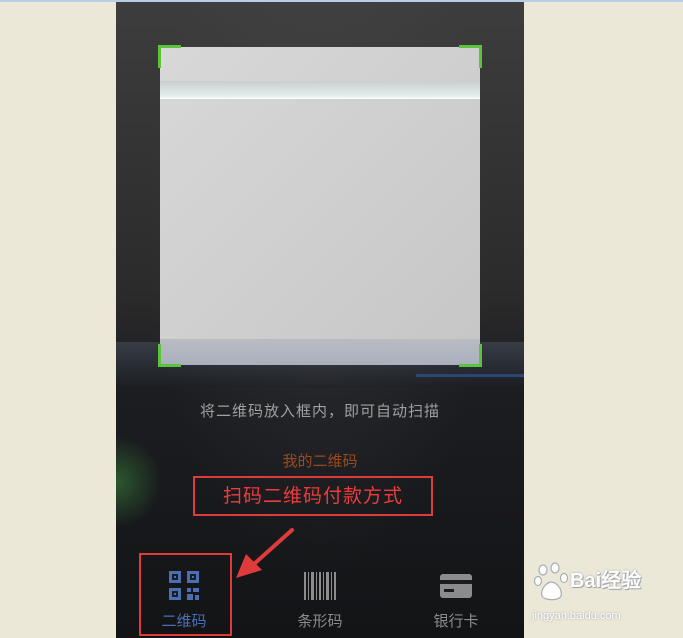 Image resolution: width=683 pixels, height=638 pixels. Describe the element at coordinates (265, 553) in the screenshot. I see `annotation-arrow-icon` at that location.